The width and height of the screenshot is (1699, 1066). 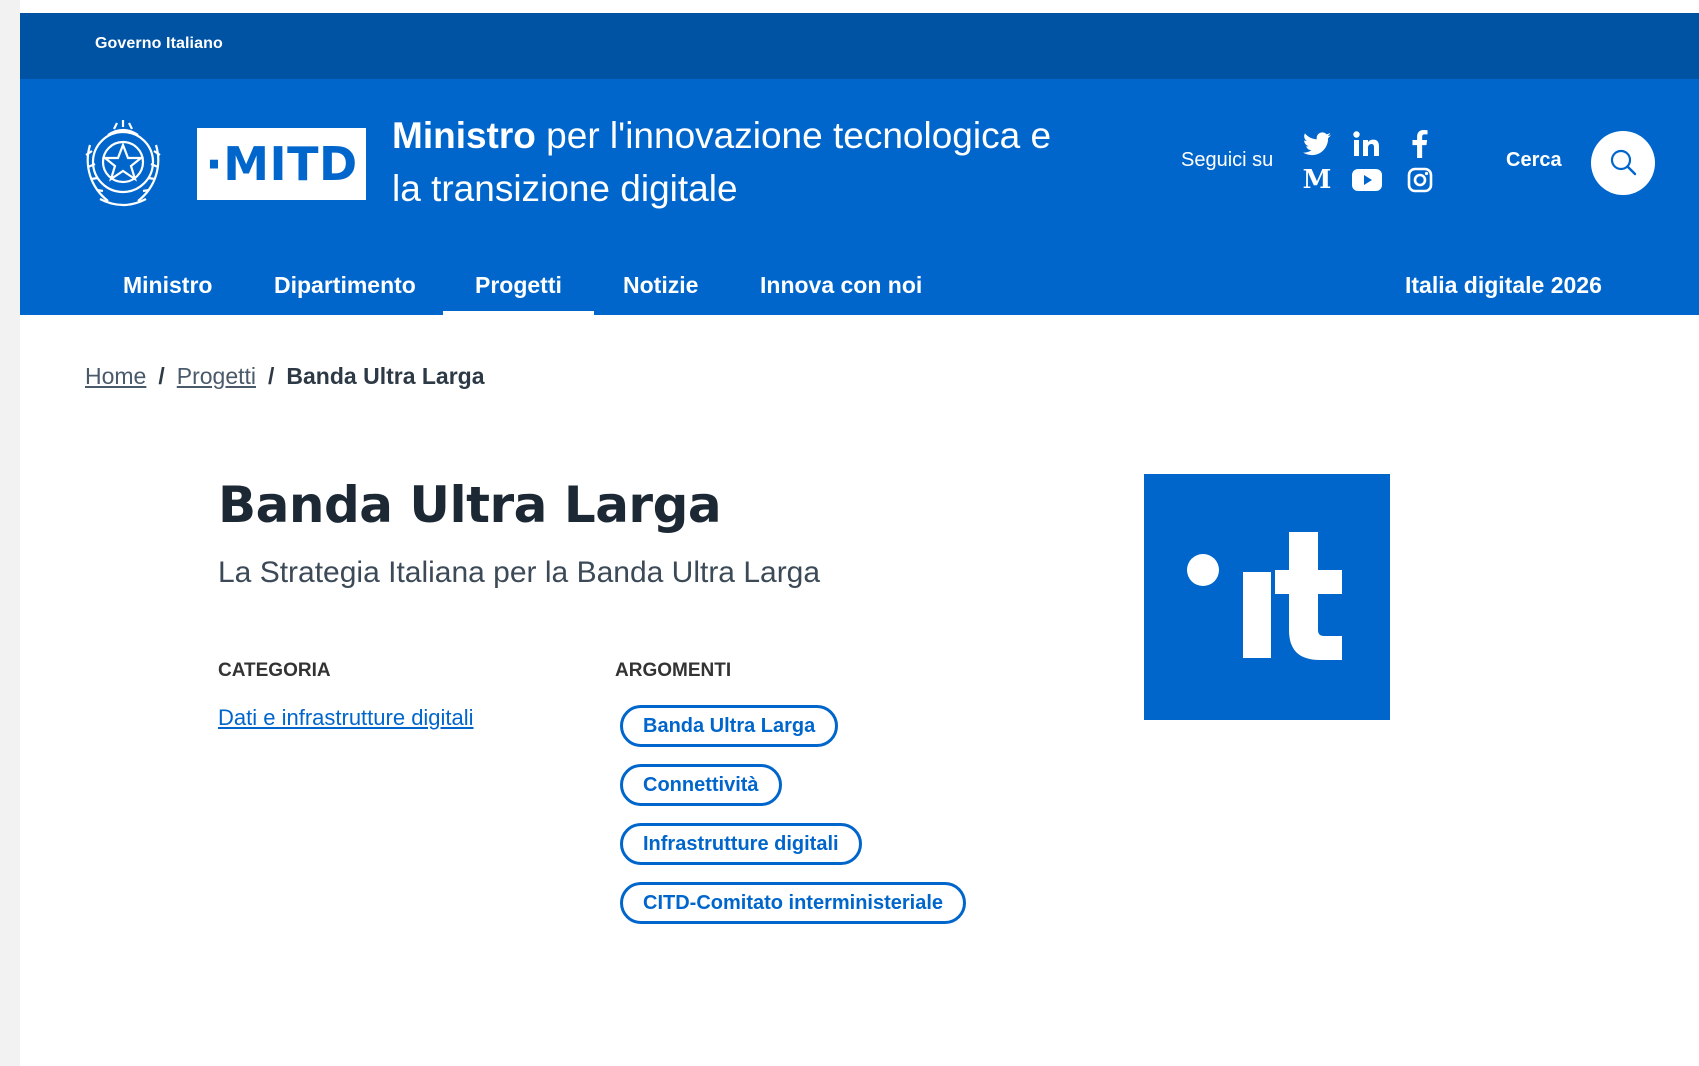 I want to click on nav-item-ministro: Ministro, so click(x=167, y=285).